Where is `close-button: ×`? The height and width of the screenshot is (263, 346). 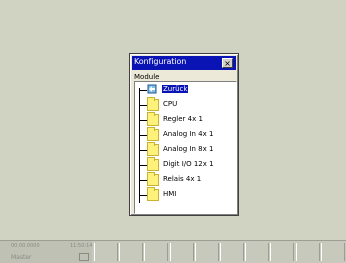
close-button: × is located at coordinates (227, 63).